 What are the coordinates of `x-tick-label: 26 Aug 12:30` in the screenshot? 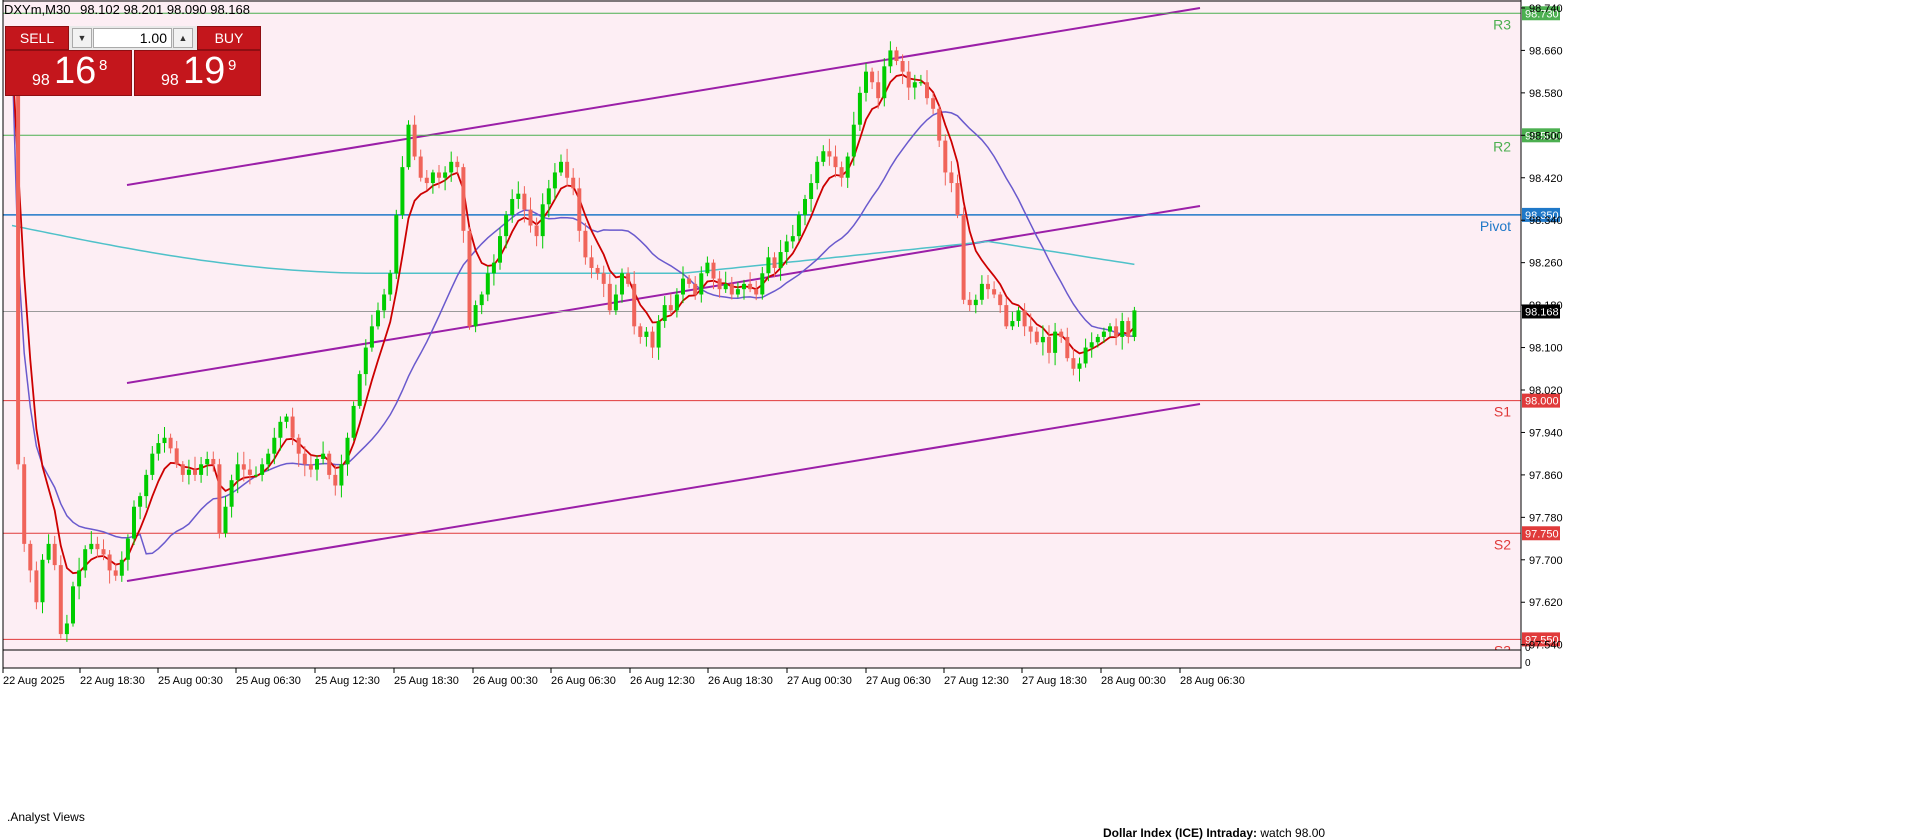 It's located at (662, 681).